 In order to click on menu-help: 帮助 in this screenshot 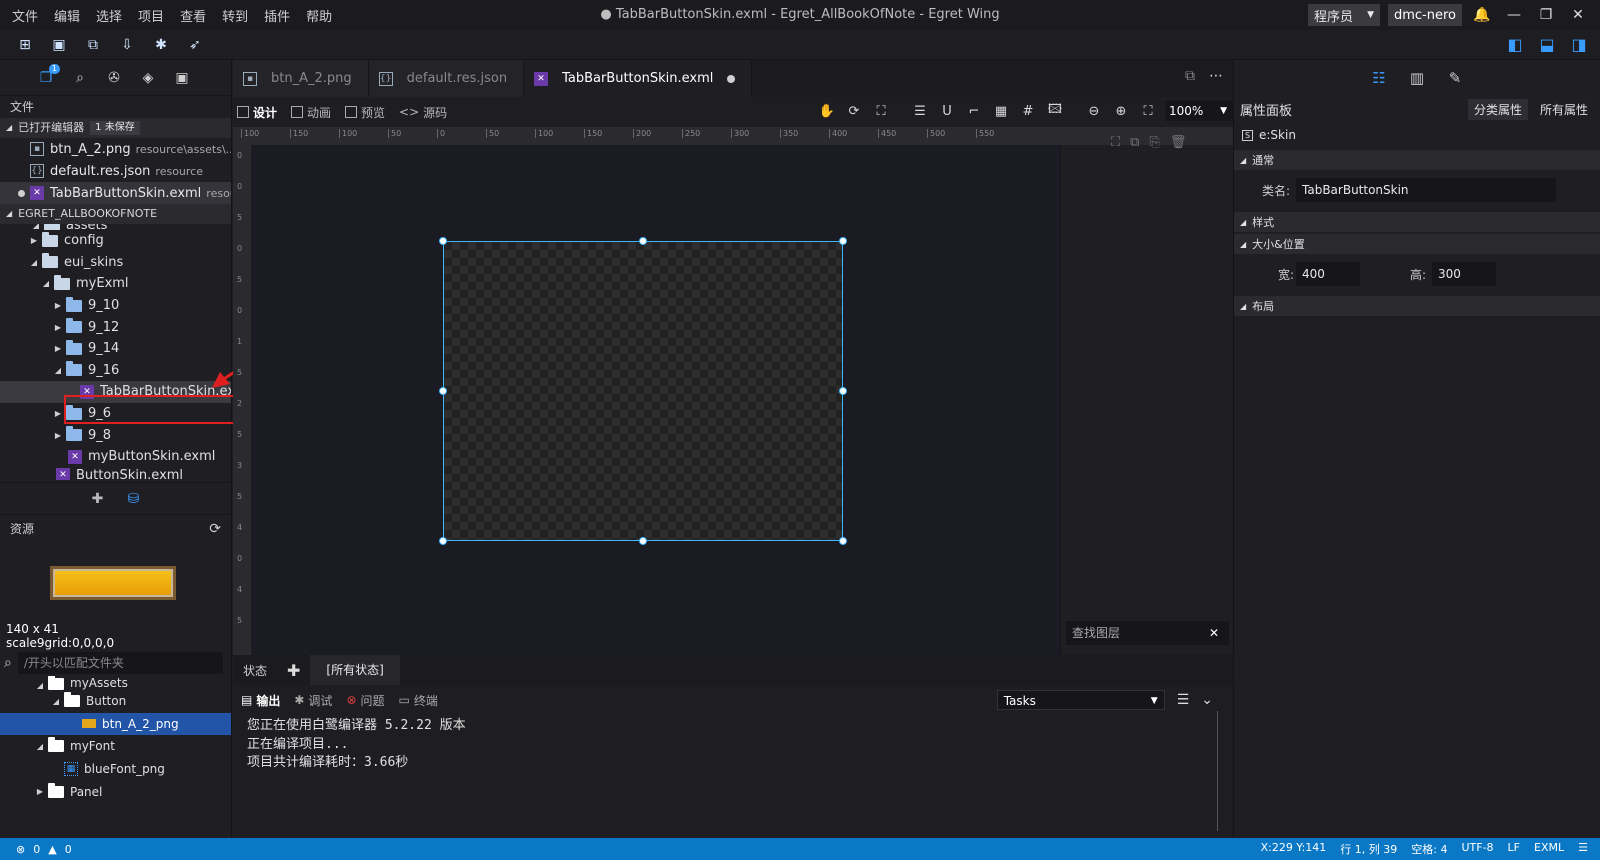, I will do `click(319, 15)`.